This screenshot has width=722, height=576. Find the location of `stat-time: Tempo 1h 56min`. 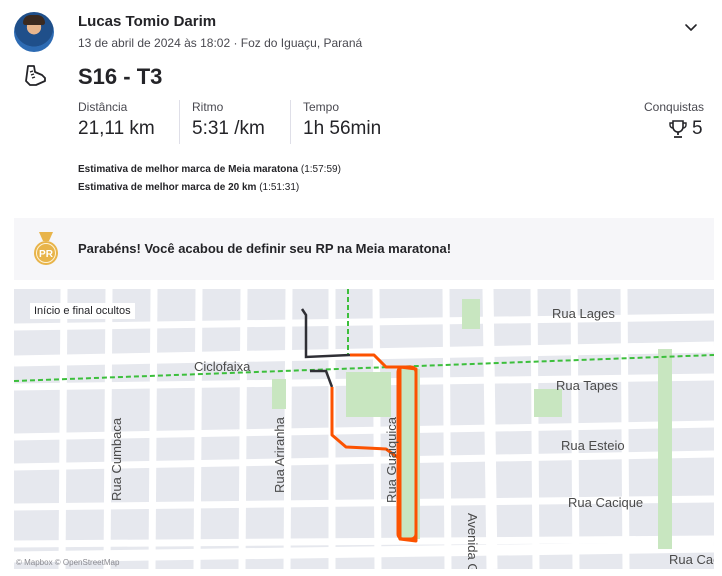

stat-time: Tempo 1h 56min is located at coordinates (345, 122).